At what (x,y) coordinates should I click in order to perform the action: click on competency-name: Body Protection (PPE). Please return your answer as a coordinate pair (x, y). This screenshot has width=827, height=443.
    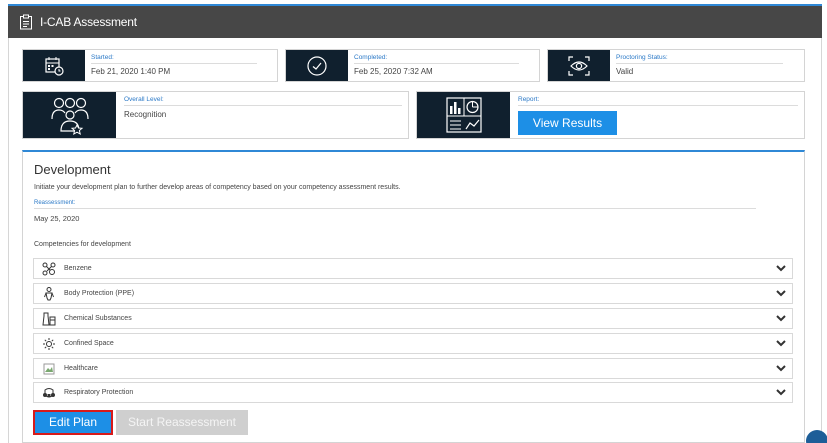
    Looking at the image, I should click on (99, 293).